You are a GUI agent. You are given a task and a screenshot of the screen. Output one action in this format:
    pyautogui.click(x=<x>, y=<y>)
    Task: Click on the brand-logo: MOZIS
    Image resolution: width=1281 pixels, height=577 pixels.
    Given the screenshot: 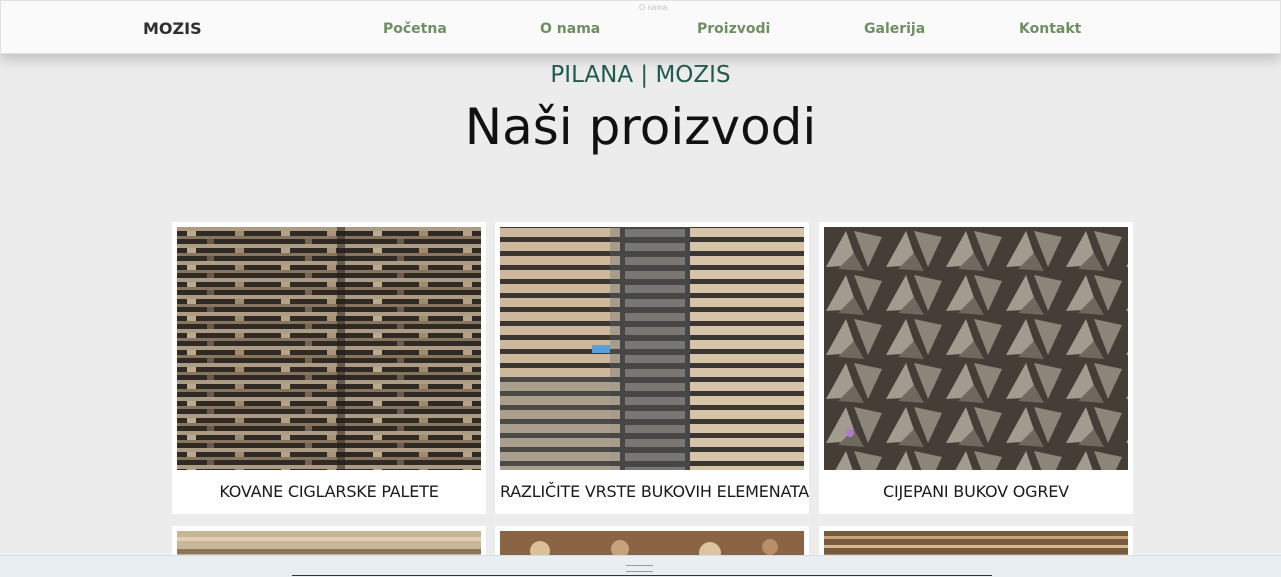 What is the action you would take?
    pyautogui.click(x=172, y=28)
    